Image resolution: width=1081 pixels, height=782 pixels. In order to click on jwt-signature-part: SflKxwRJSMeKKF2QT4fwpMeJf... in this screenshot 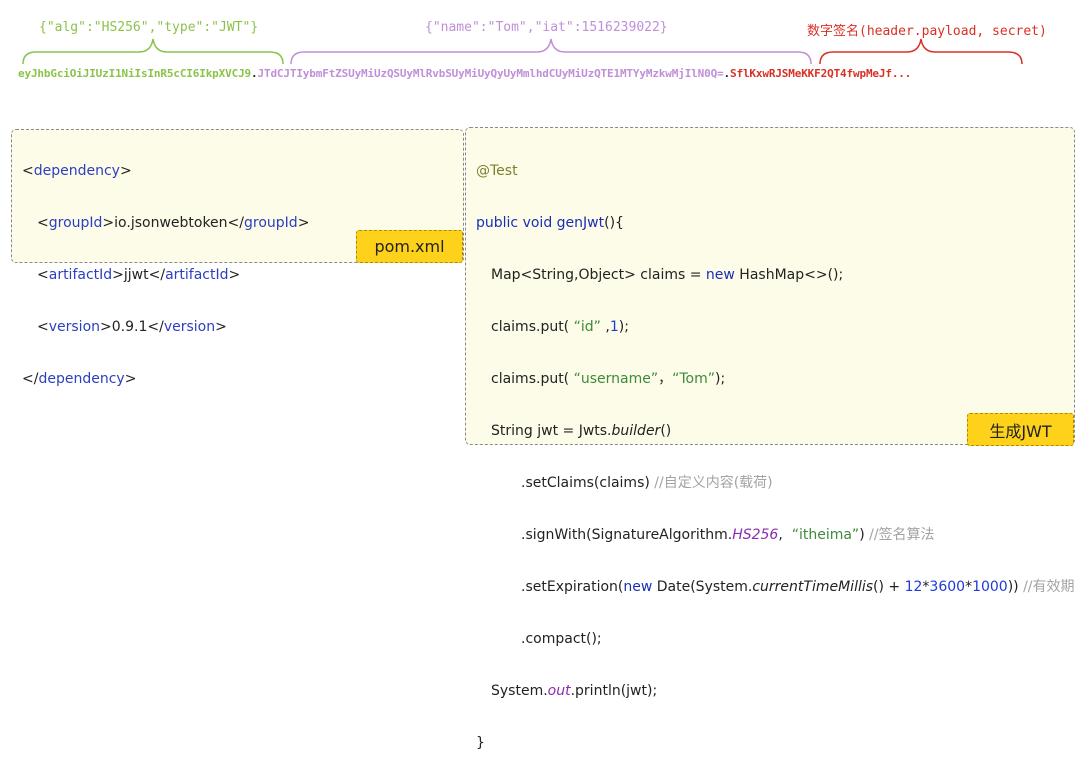, I will do `click(821, 73)`.